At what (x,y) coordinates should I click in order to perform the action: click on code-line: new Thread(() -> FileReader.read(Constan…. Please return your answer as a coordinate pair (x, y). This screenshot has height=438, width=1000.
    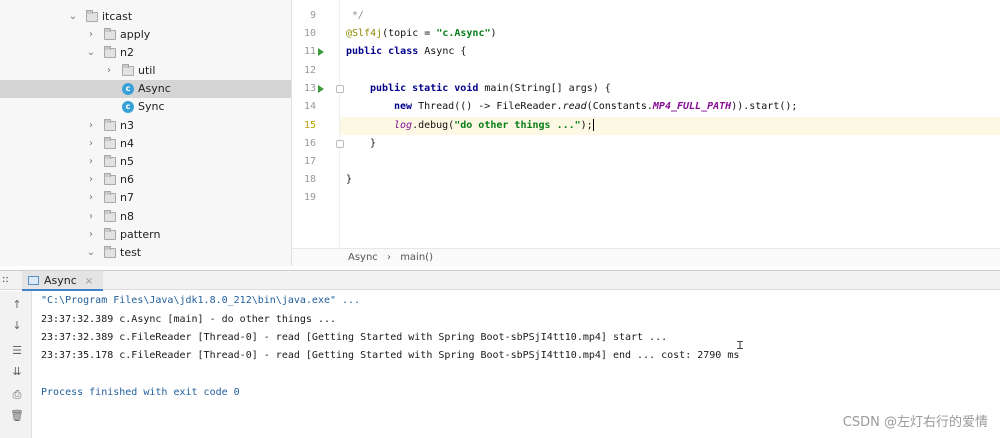
    Looking at the image, I should click on (670, 107).